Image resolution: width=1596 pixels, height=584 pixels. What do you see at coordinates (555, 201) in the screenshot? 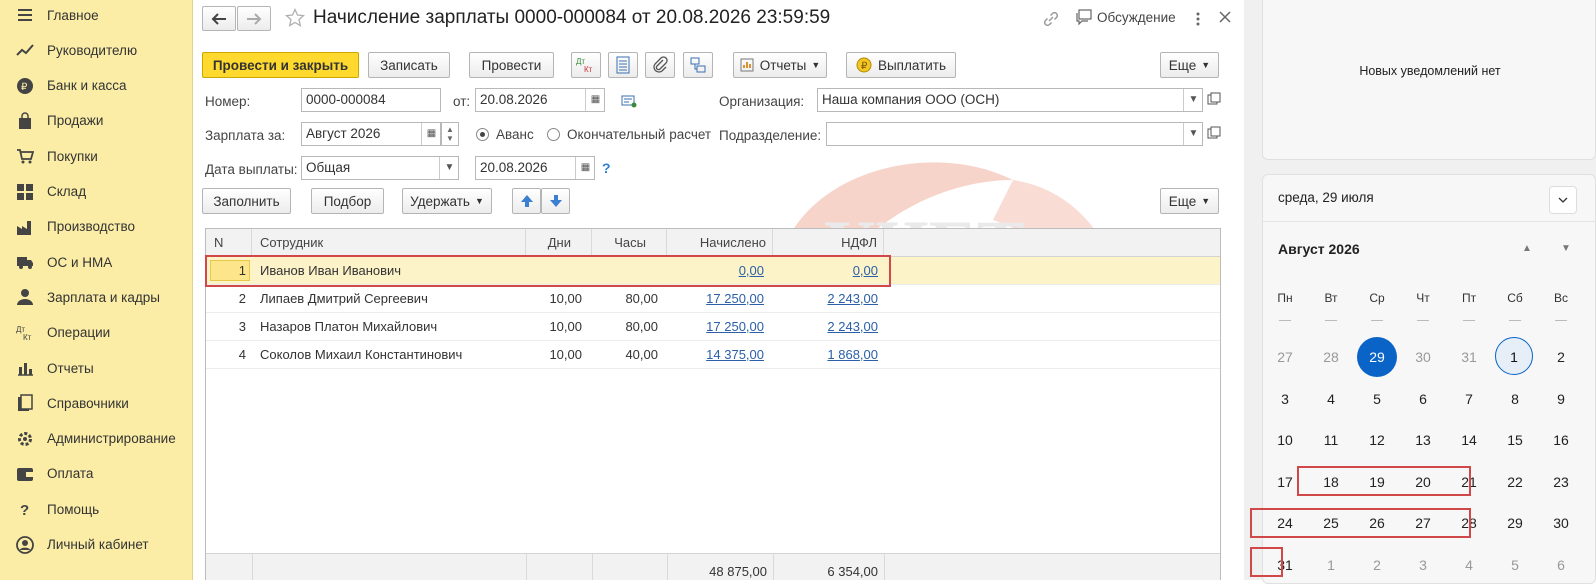
I see `move-down-button` at bounding box center [555, 201].